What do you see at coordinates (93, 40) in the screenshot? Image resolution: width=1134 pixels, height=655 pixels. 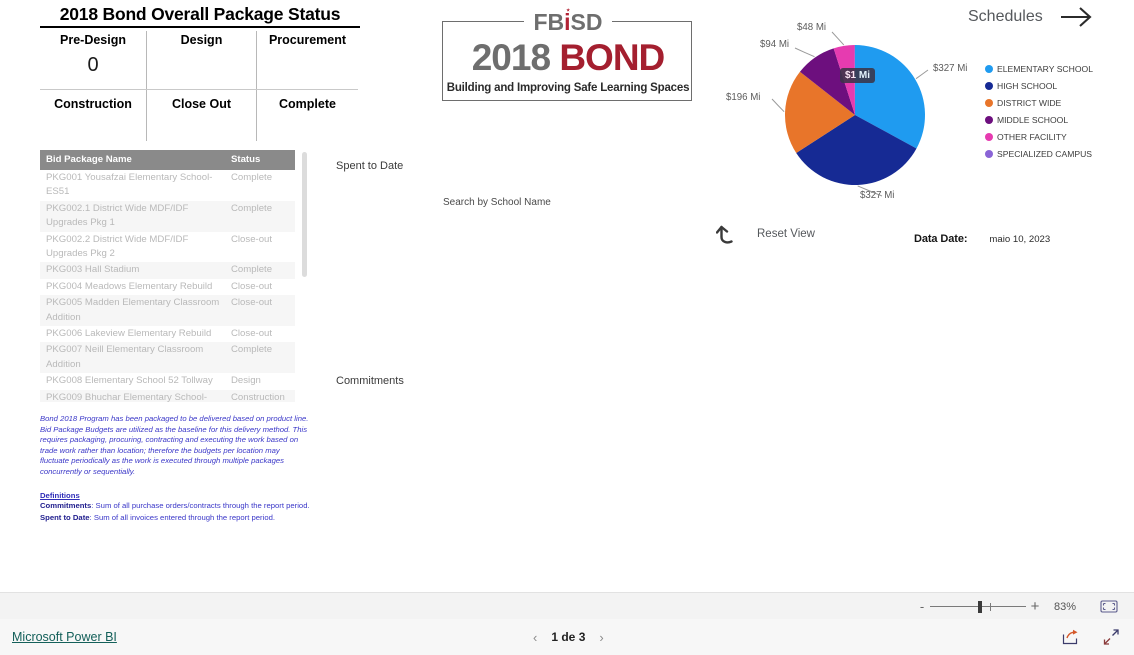 I see `status-cell-label-pre-design: Pre-Design` at bounding box center [93, 40].